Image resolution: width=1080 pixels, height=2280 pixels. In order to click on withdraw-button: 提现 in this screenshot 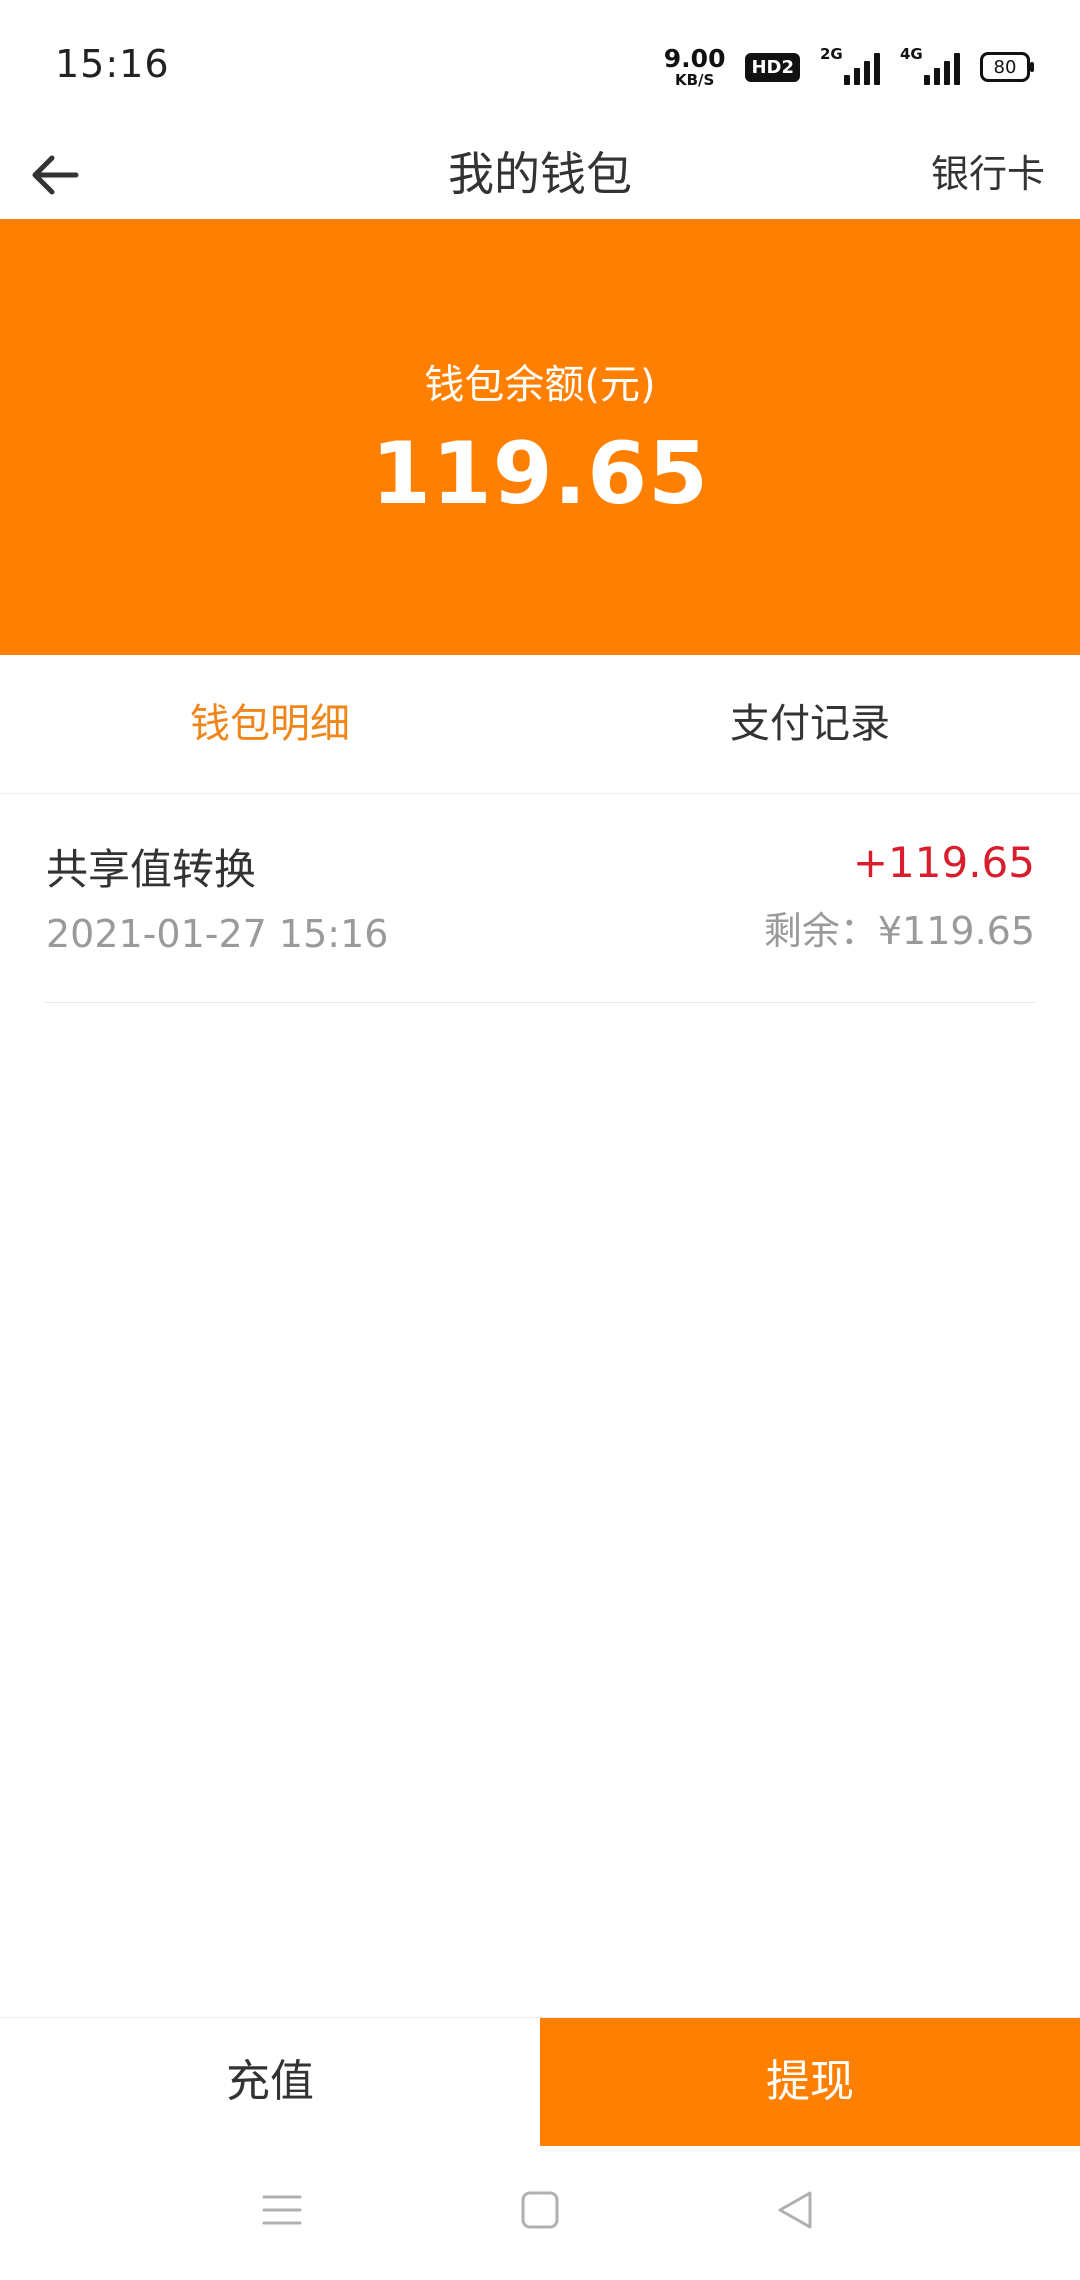, I will do `click(810, 2082)`.